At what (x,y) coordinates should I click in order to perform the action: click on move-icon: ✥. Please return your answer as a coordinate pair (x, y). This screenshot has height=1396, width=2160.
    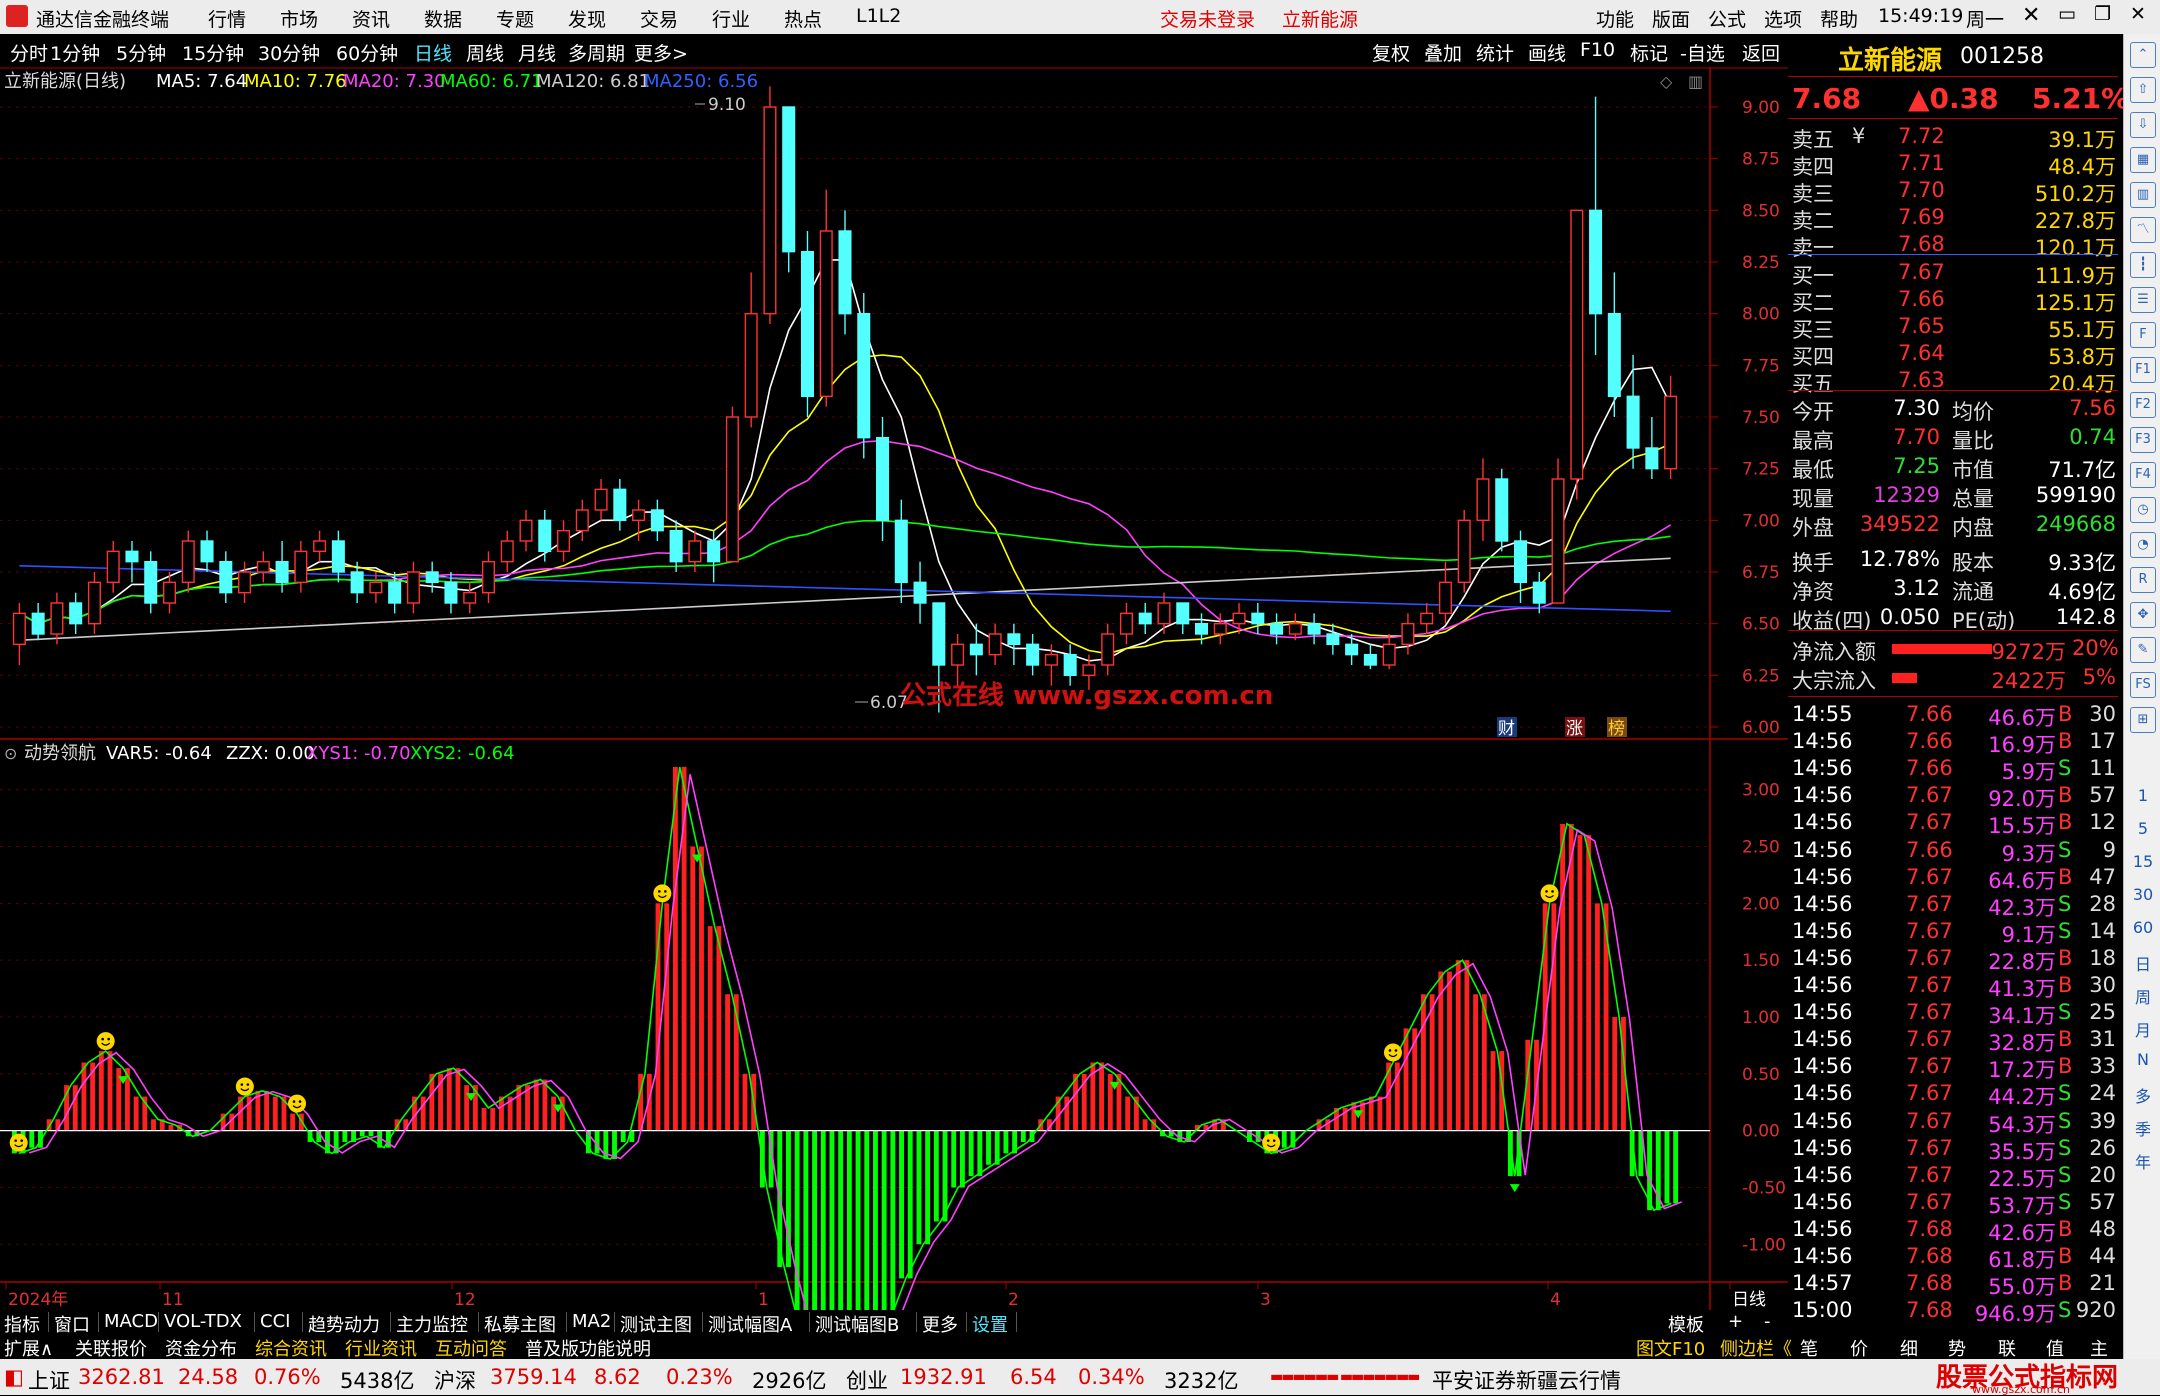
    Looking at the image, I should click on (2143, 615).